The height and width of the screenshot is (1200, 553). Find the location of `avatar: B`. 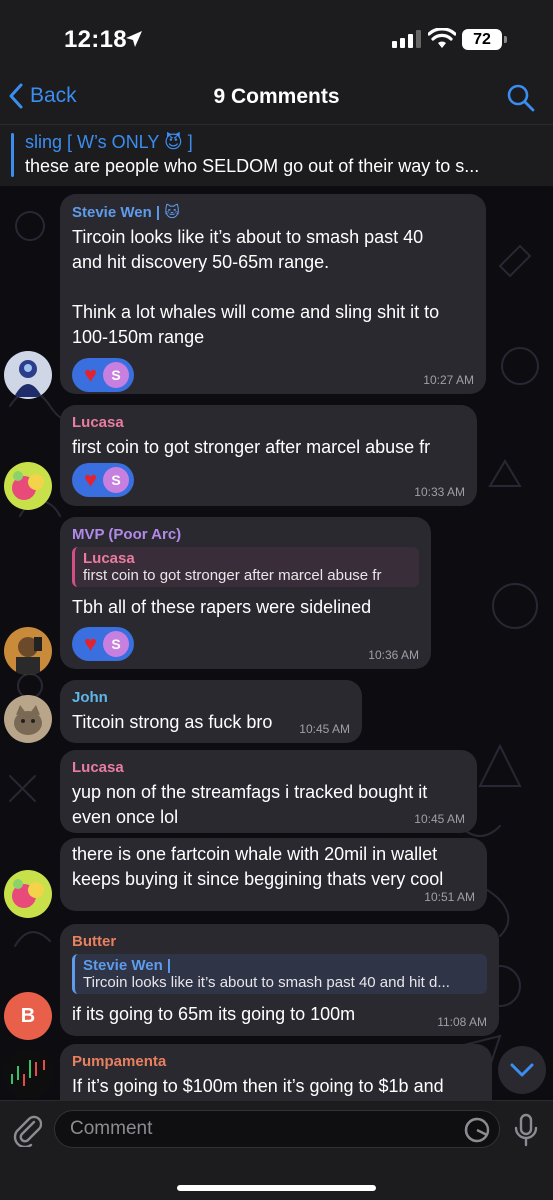

avatar: B is located at coordinates (28, 1016).